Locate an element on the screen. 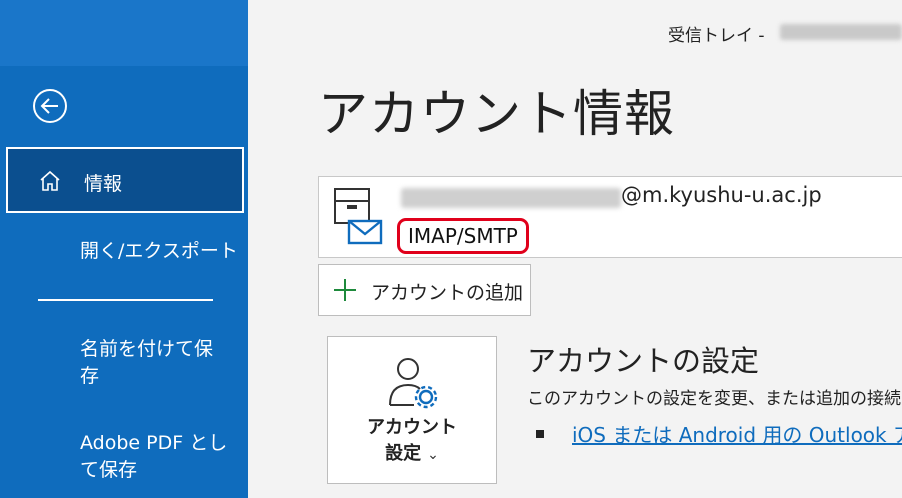 The width and height of the screenshot is (902, 498). page-title: アカウント情報 is located at coordinates (496, 114).